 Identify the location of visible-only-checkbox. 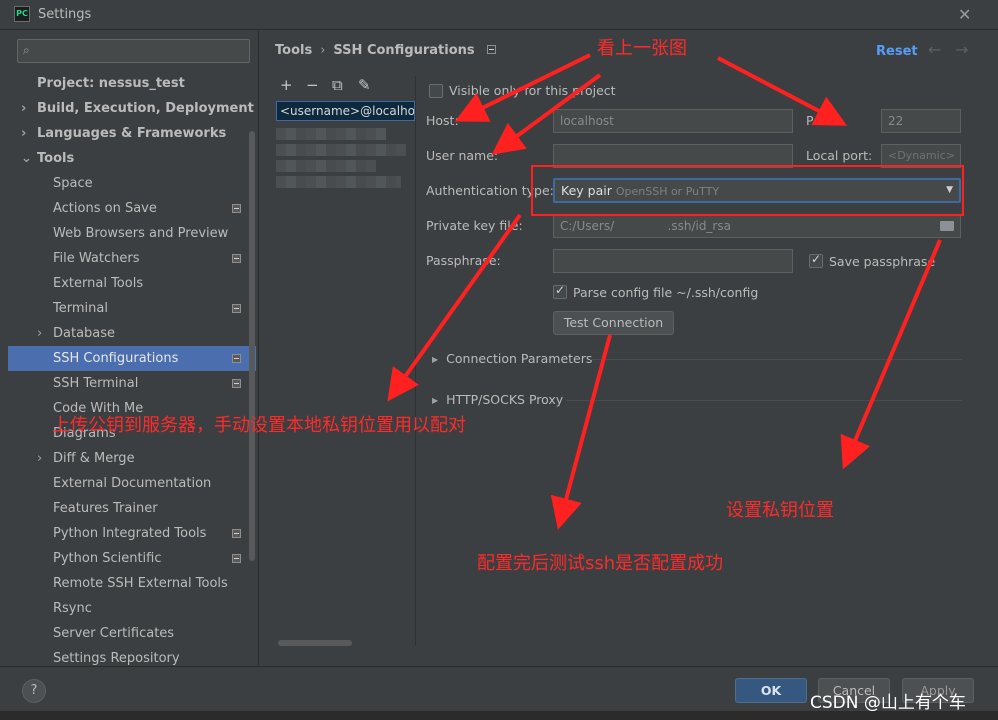
(436, 91).